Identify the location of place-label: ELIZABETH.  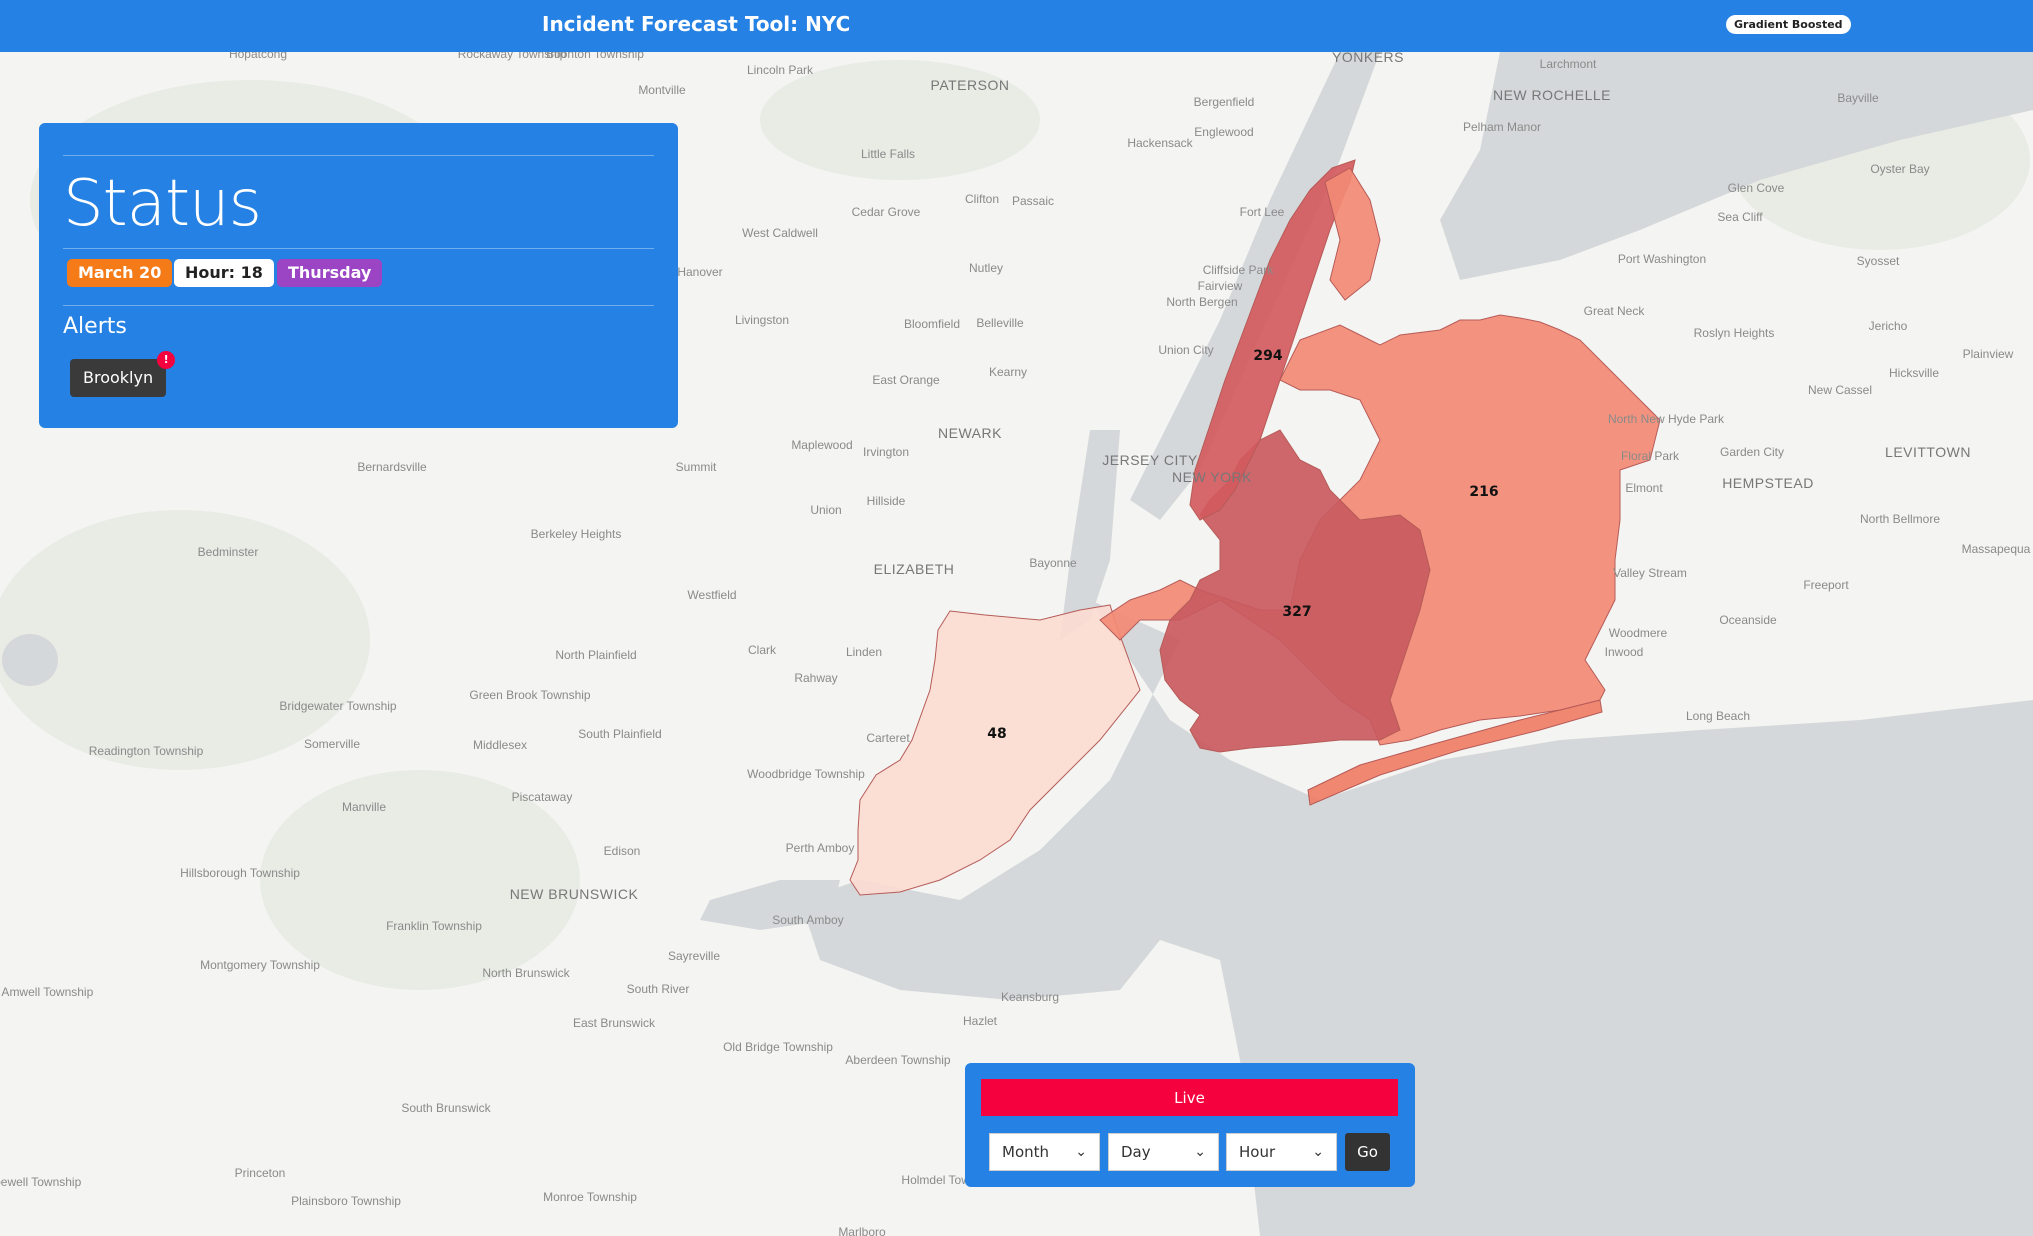
(914, 569).